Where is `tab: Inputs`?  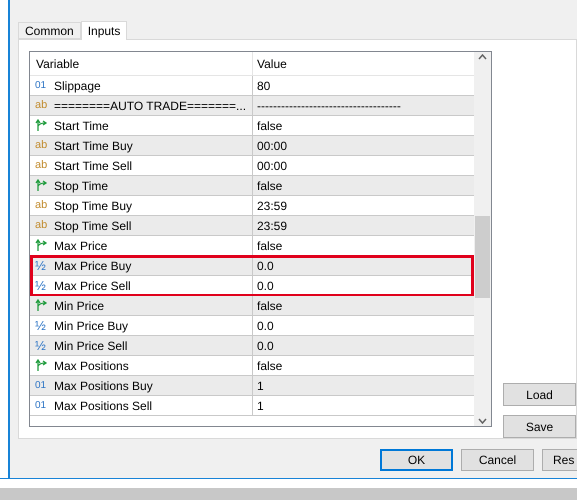
tab: Inputs is located at coordinates (104, 30).